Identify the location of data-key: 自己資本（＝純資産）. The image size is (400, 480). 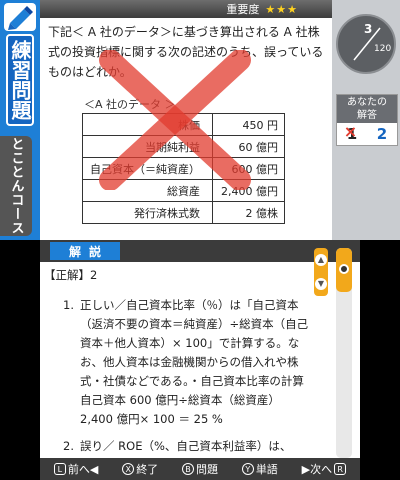
(147, 168).